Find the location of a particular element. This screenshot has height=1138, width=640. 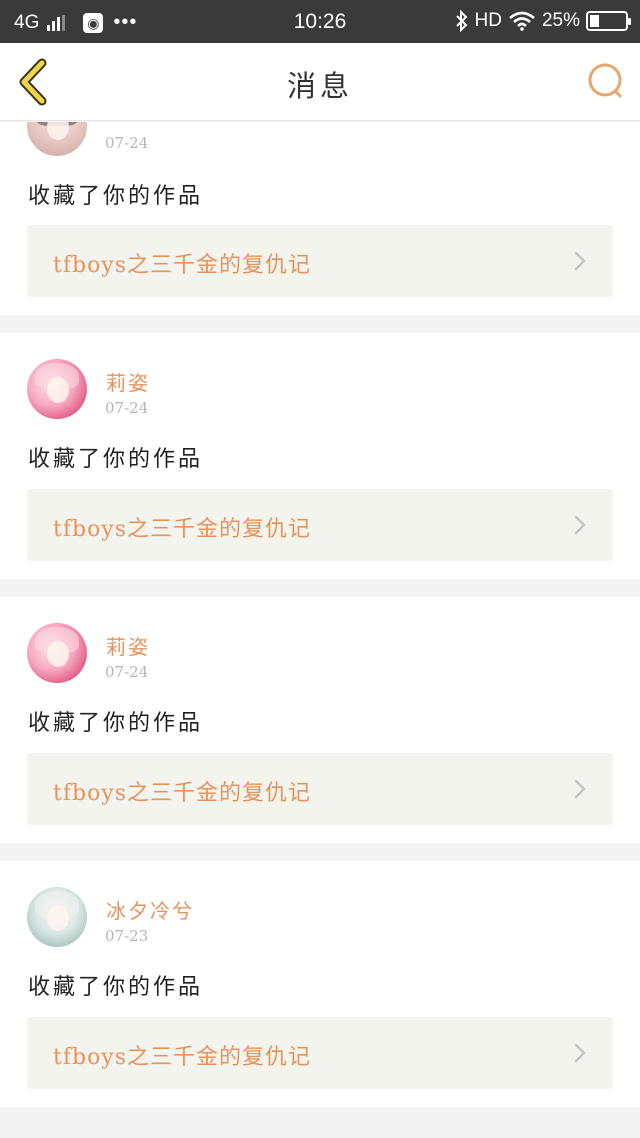

search-button is located at coordinates (606, 81).